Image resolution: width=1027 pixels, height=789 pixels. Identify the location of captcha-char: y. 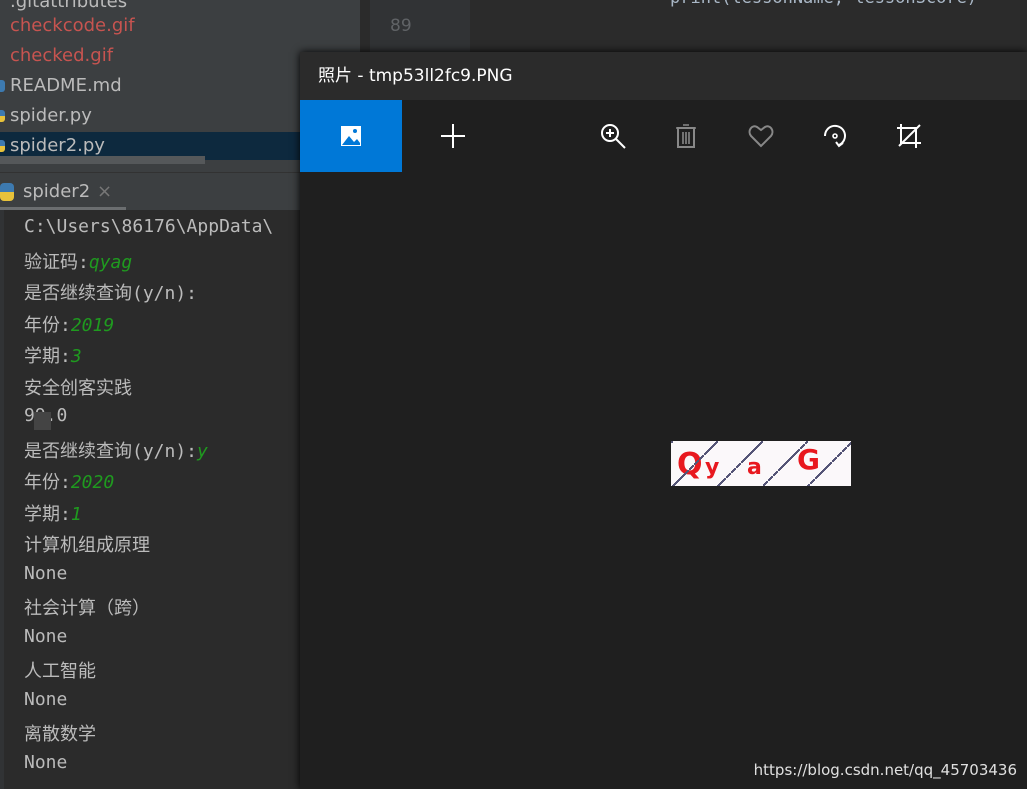
(712, 467).